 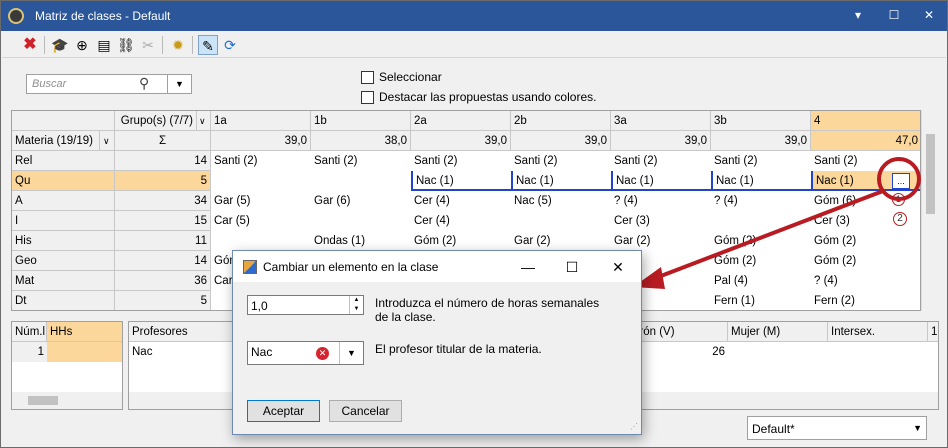 What do you see at coordinates (878, 332) in the screenshot?
I see `intersex-header: Intersex.` at bounding box center [878, 332].